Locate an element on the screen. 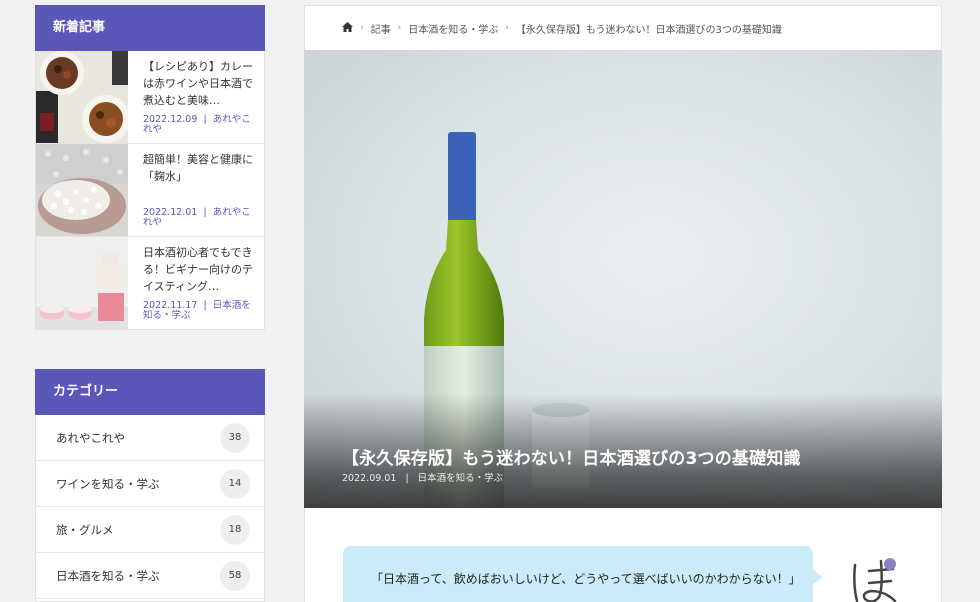  category-label: ワインを知る・学ぶ is located at coordinates (108, 484).